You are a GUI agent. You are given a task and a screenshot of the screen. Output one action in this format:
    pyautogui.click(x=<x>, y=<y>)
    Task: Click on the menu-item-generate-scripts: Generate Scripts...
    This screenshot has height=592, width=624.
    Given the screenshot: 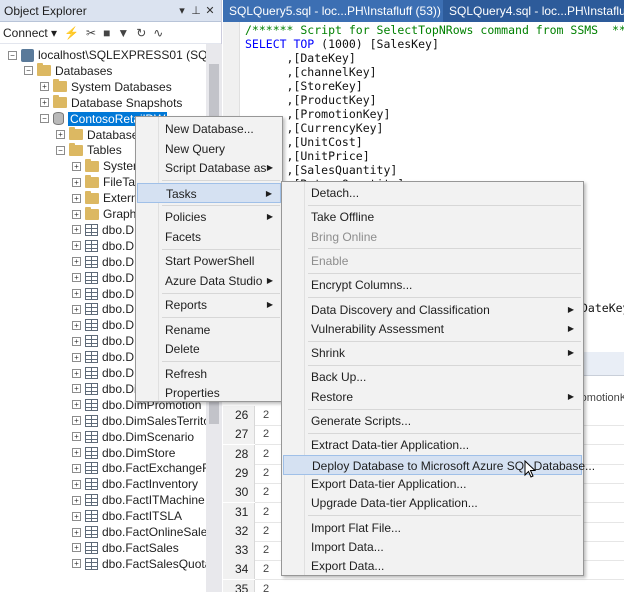 What is the action you would take?
    pyautogui.click(x=432, y=421)
    